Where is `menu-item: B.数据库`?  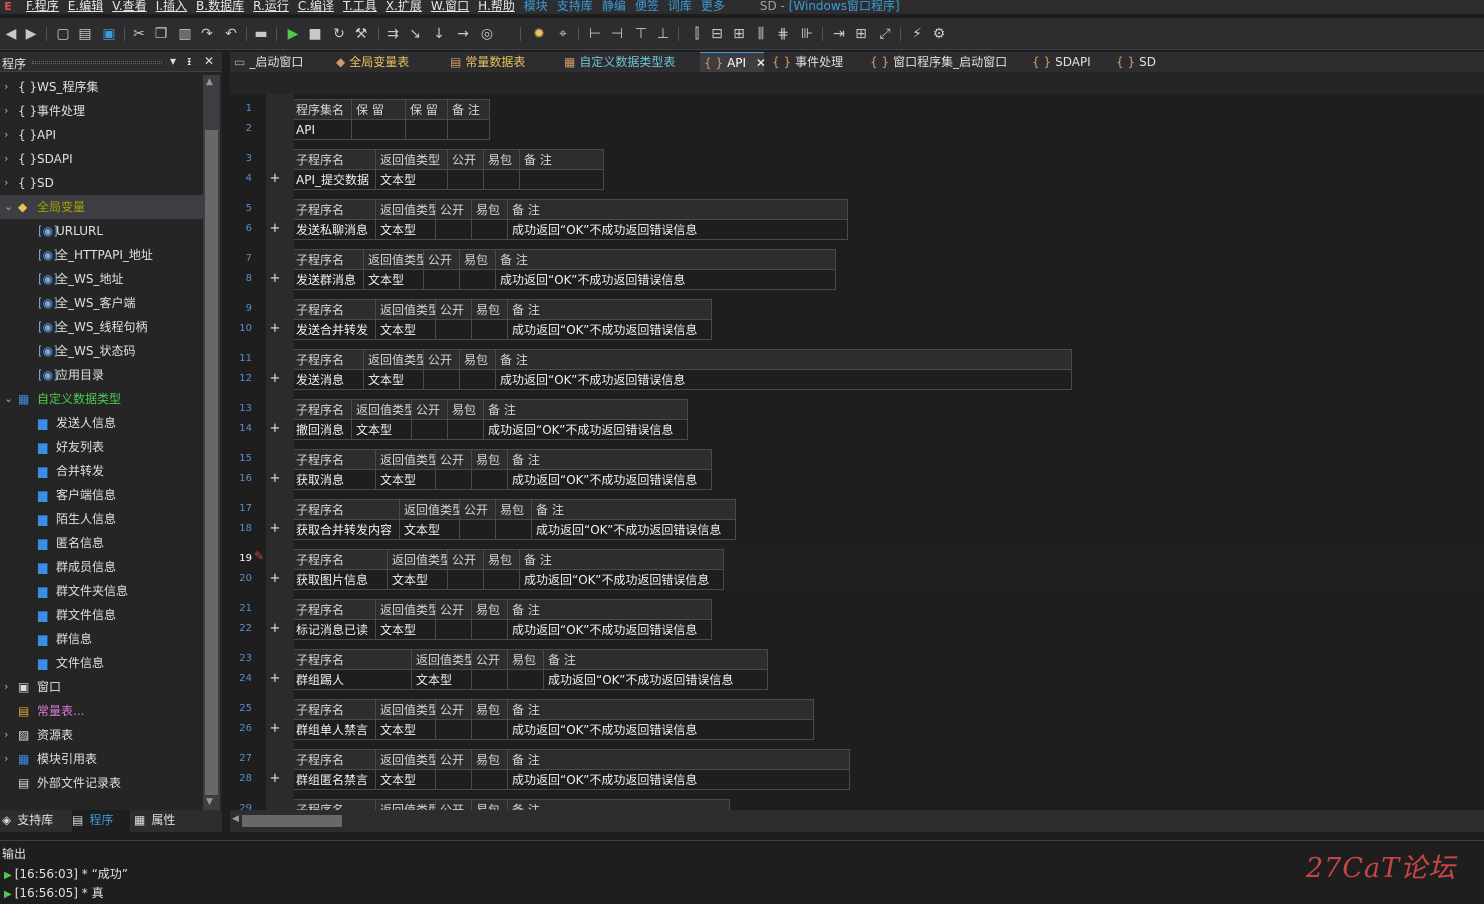
menu-item: B.数据库 is located at coordinates (220, 7).